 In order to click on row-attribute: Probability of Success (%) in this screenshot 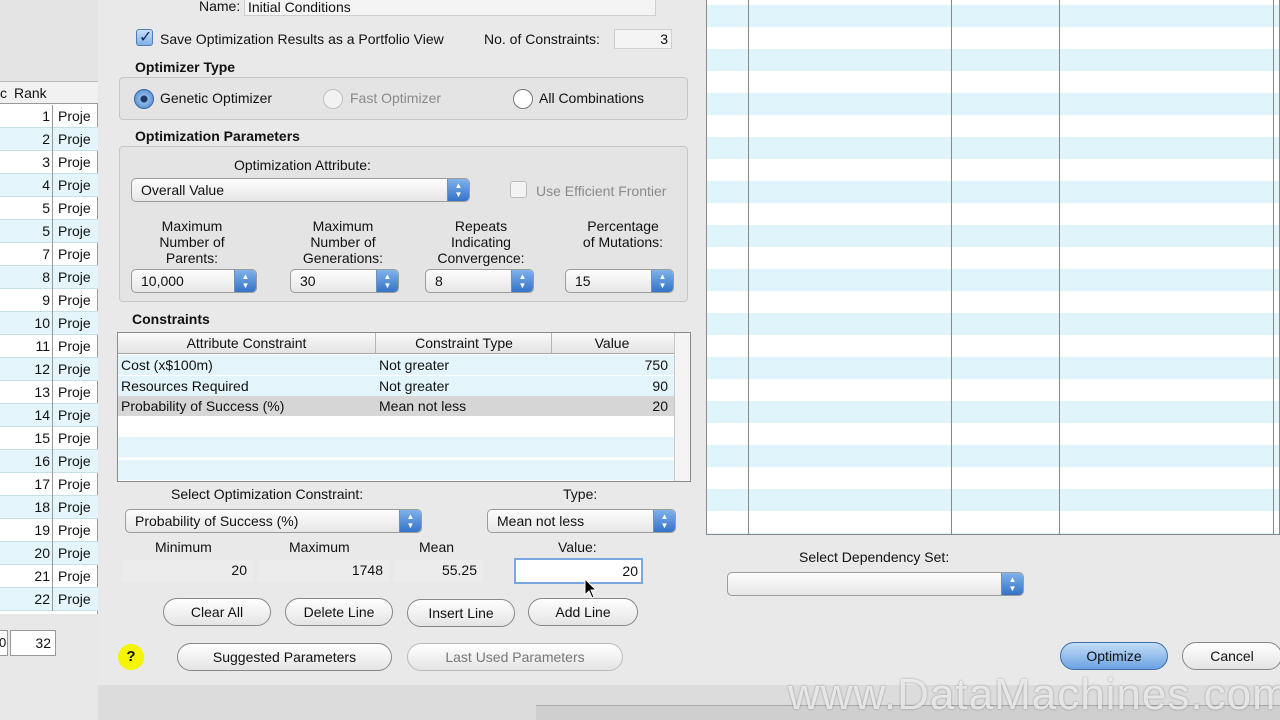, I will do `click(203, 406)`.